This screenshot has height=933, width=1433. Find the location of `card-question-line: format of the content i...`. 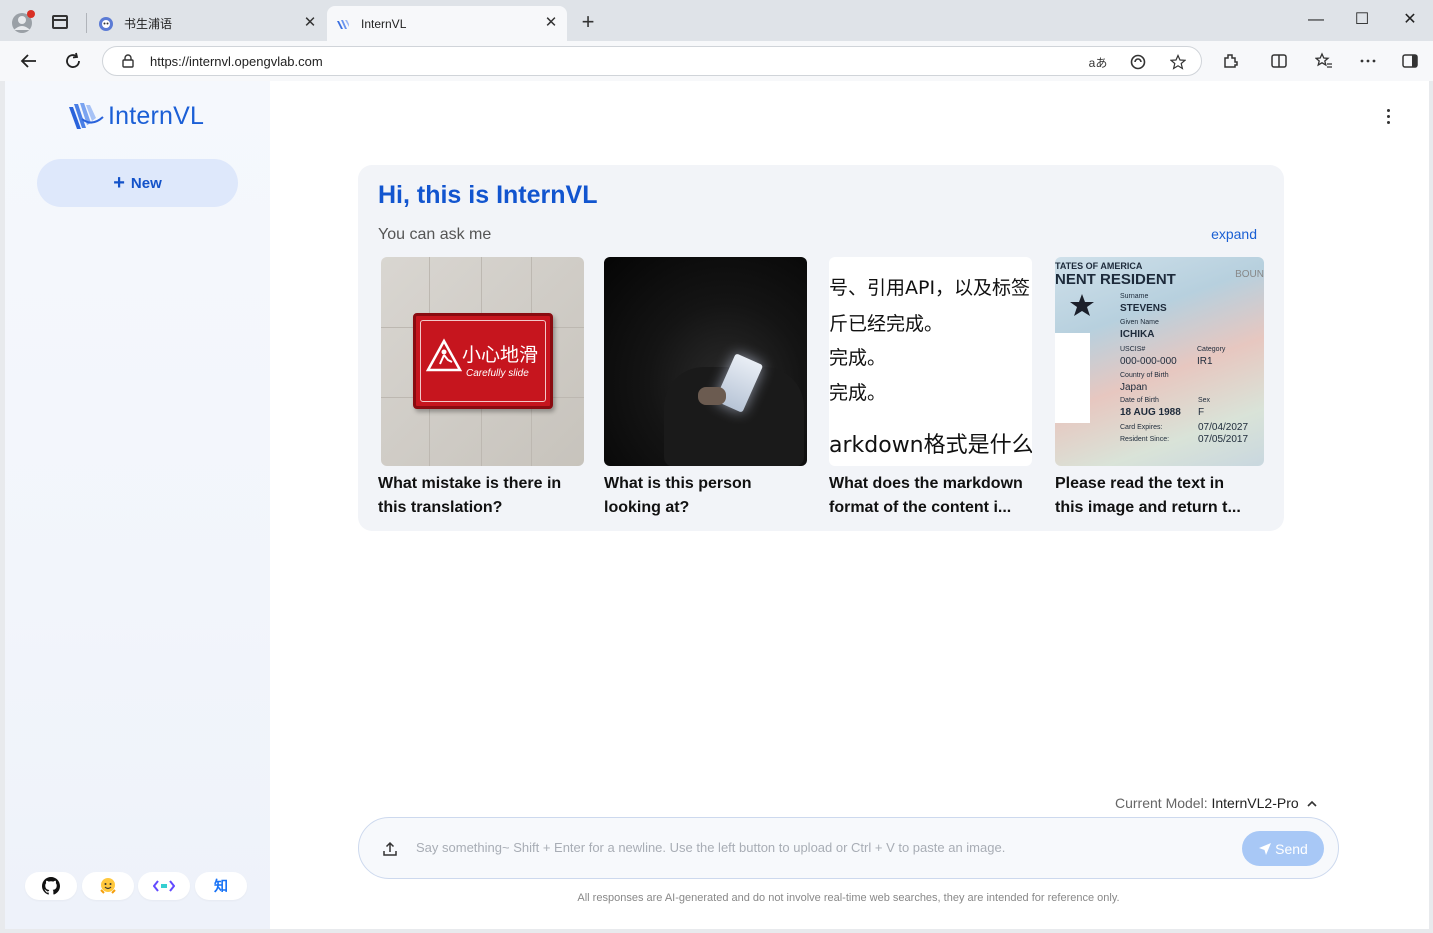

card-question-line: format of the content i... is located at coordinates (920, 507).